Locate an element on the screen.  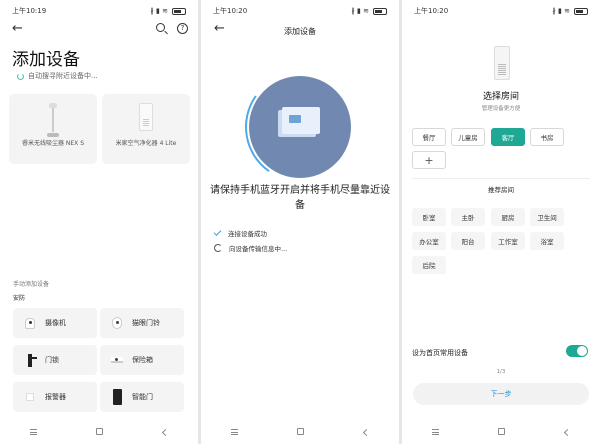
device-type-doorbell: 猫眼门铃 is located at coordinates (142, 323).